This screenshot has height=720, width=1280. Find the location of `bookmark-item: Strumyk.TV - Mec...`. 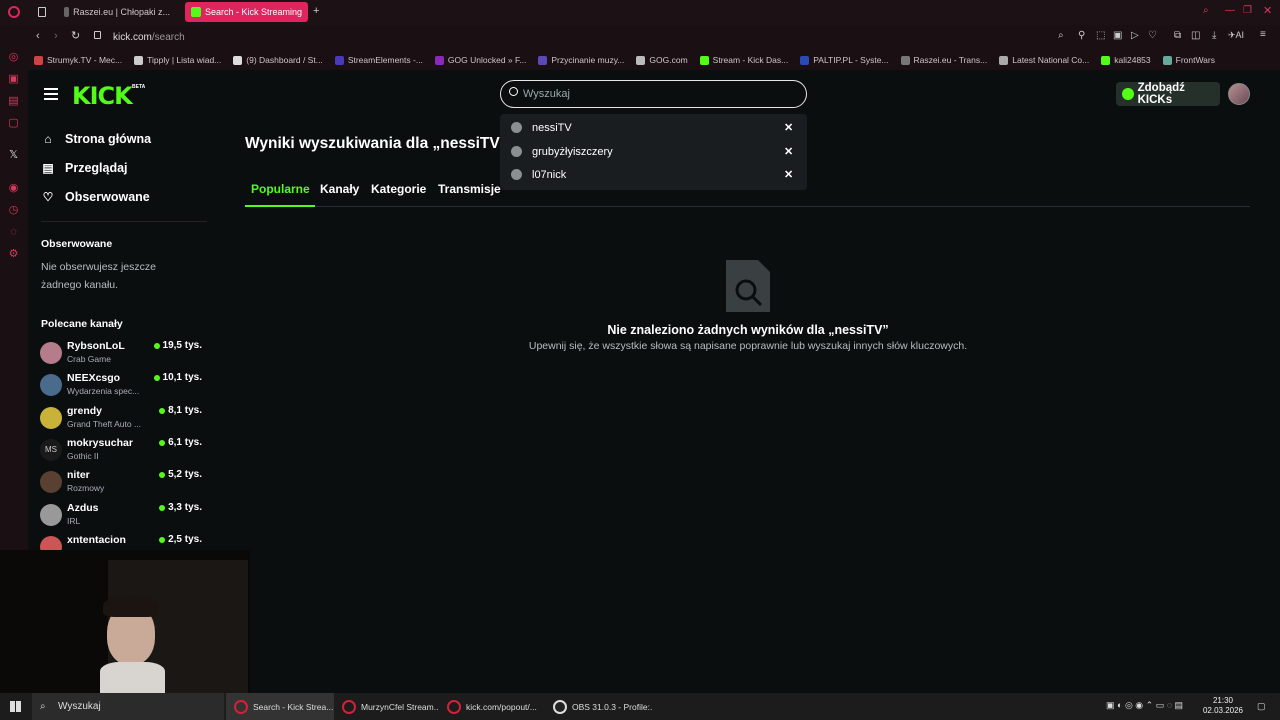

bookmark-item: Strumyk.TV - Mec... is located at coordinates (78, 60).